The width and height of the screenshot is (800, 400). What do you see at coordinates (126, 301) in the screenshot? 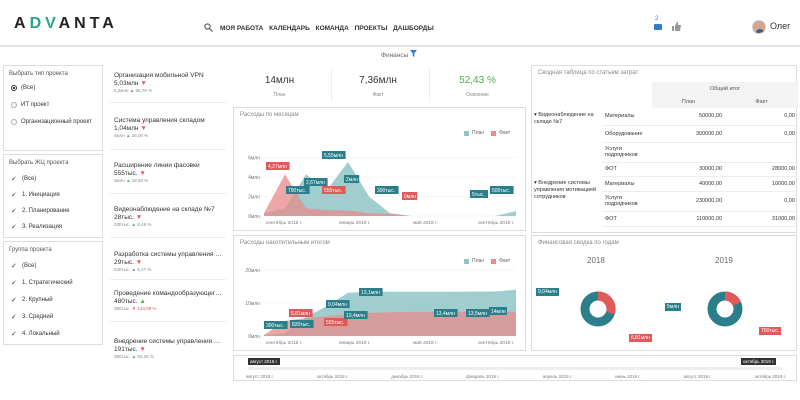
I see `project-value: 480тыс.` at bounding box center [126, 301].